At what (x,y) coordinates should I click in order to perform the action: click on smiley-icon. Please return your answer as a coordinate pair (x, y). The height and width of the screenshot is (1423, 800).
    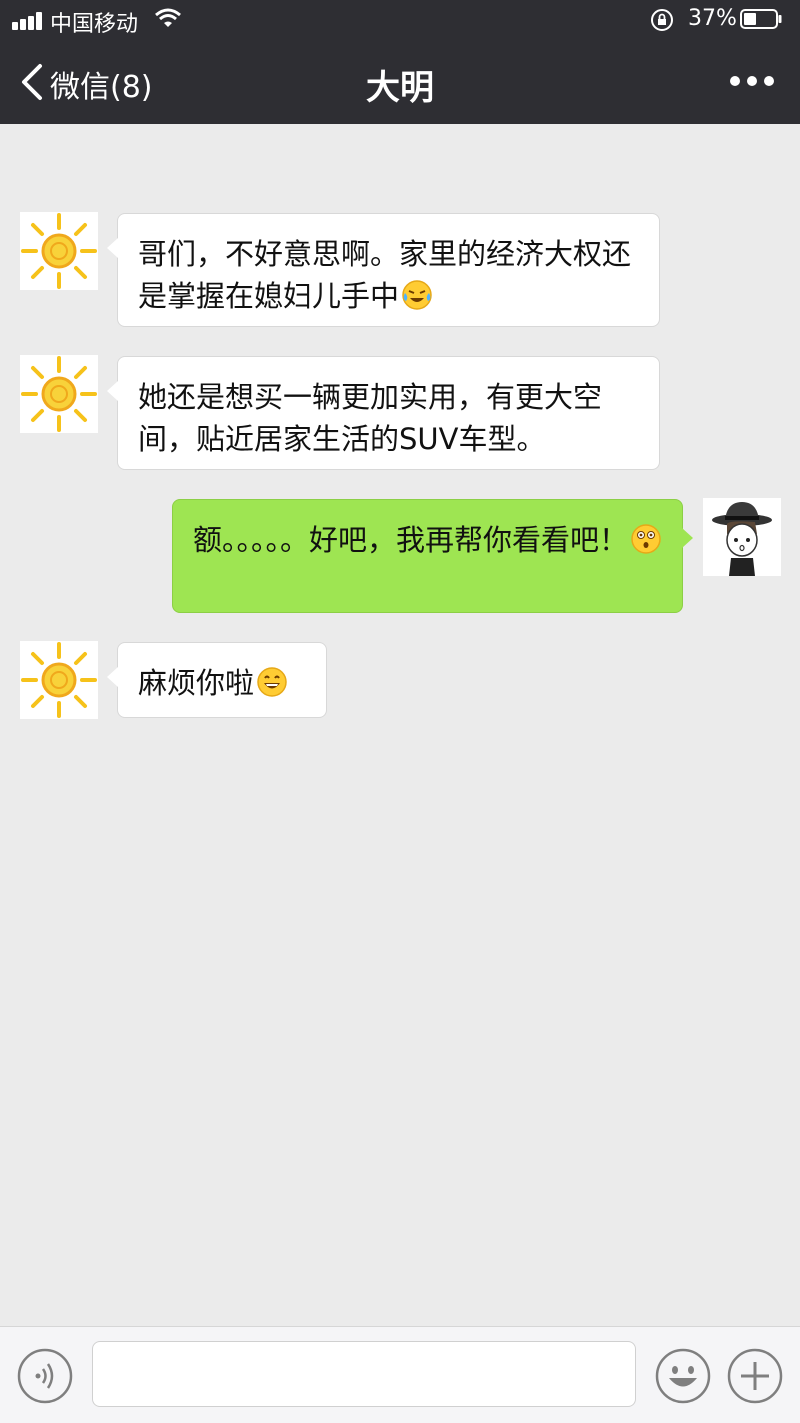
    Looking at the image, I should click on (683, 1376).